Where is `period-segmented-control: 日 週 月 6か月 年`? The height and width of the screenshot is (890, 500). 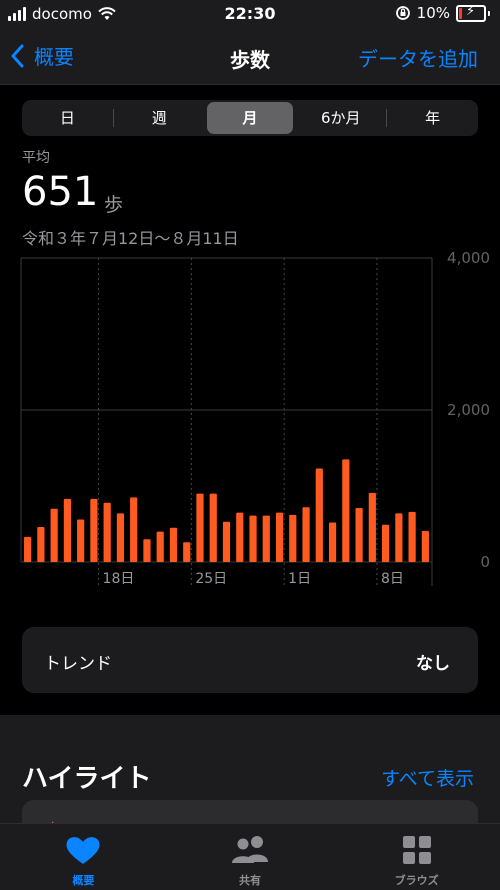
period-segmented-control: 日 週 月 6か月 年 is located at coordinates (250, 118).